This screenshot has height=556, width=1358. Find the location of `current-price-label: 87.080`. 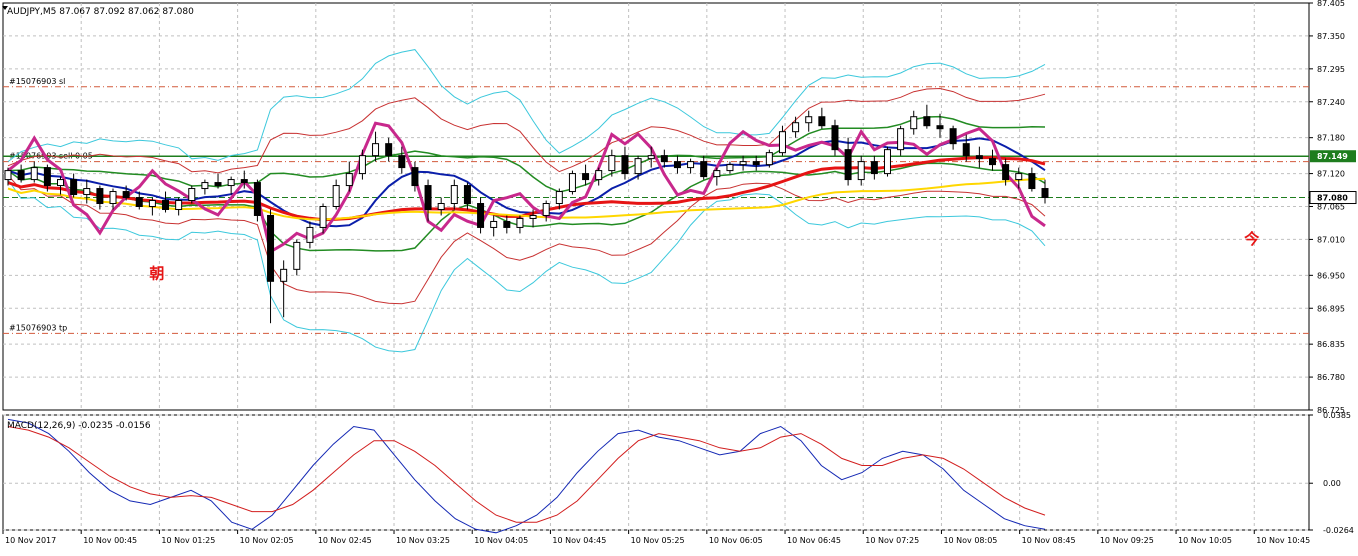

current-price-label: 87.080 is located at coordinates (1332, 198).